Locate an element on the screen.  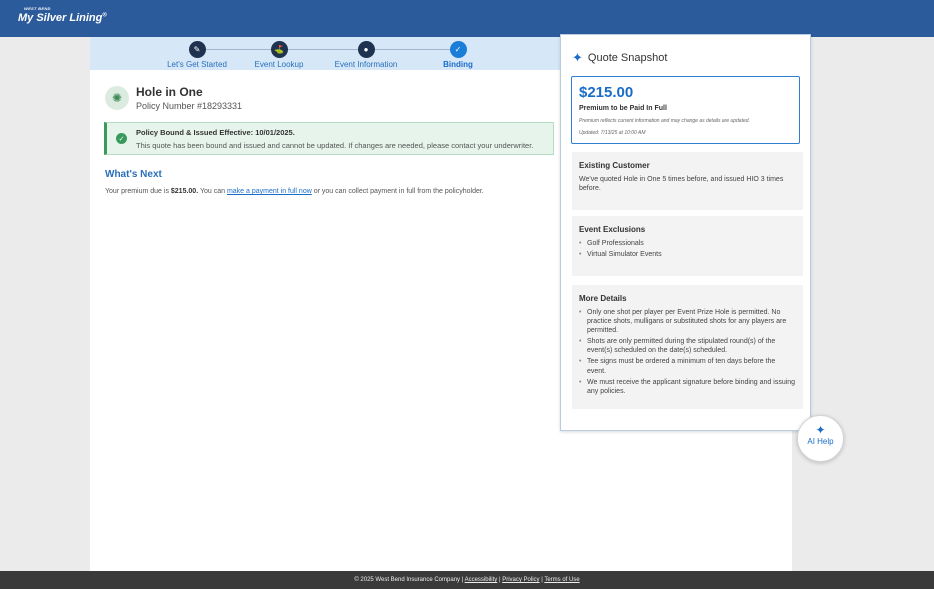
list-item: Virtual Simulator Events is located at coordinates (687, 254).